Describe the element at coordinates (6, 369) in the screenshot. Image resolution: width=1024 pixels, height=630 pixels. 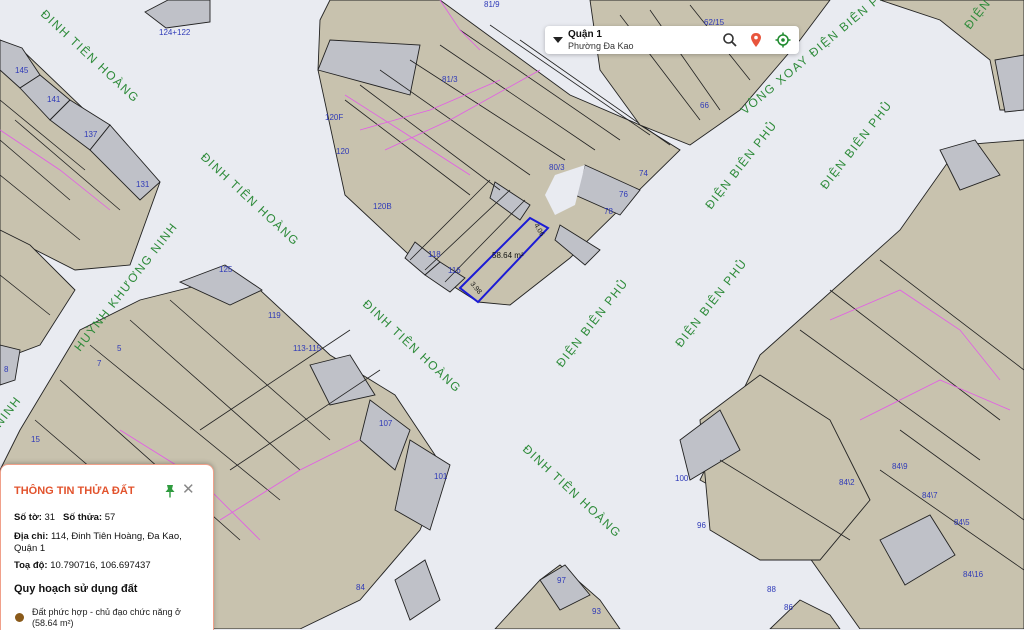
I see `parcel-number: 8` at that location.